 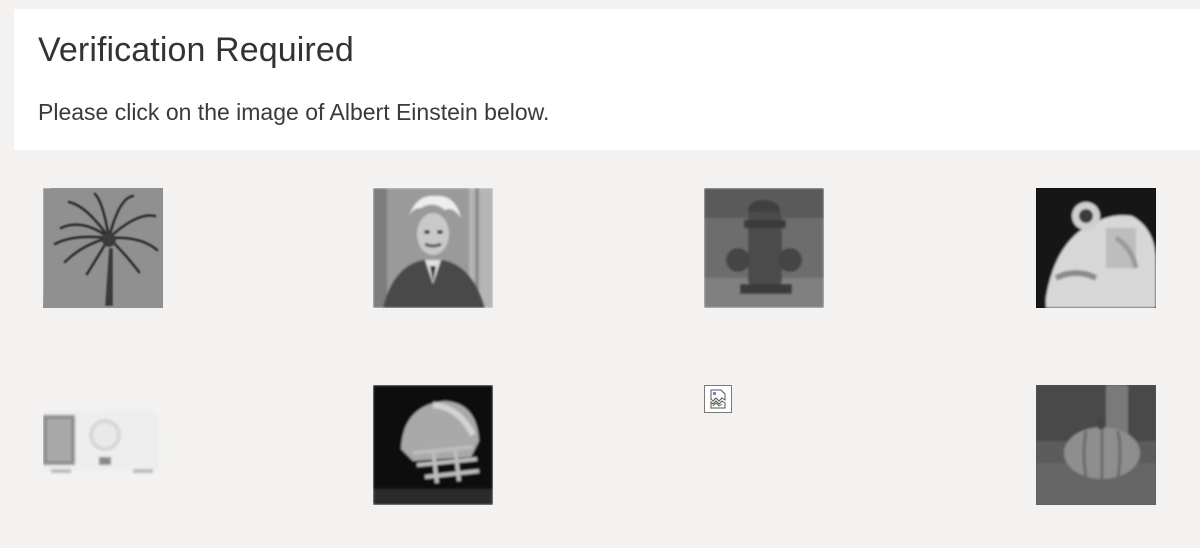 I want to click on broken-image-icon, so click(x=718, y=399).